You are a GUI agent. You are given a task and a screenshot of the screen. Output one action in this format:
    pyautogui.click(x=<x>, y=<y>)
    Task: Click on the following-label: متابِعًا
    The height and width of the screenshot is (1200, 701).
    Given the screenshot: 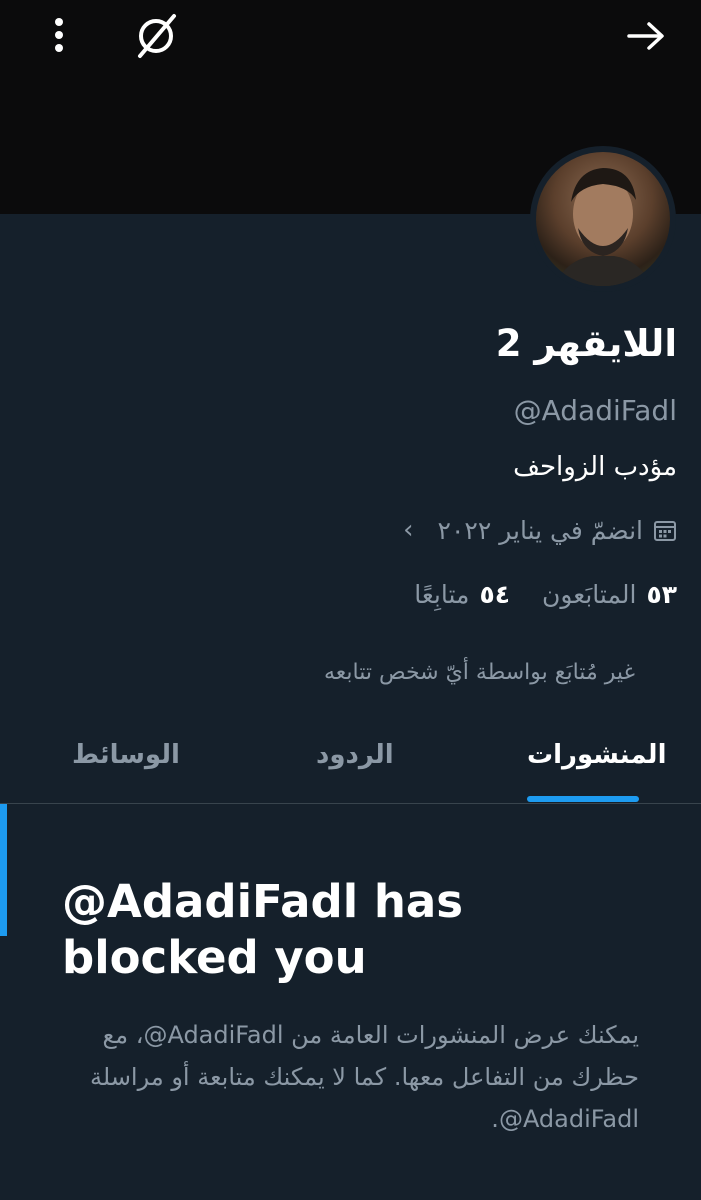 What is the action you would take?
    pyautogui.click(x=442, y=594)
    